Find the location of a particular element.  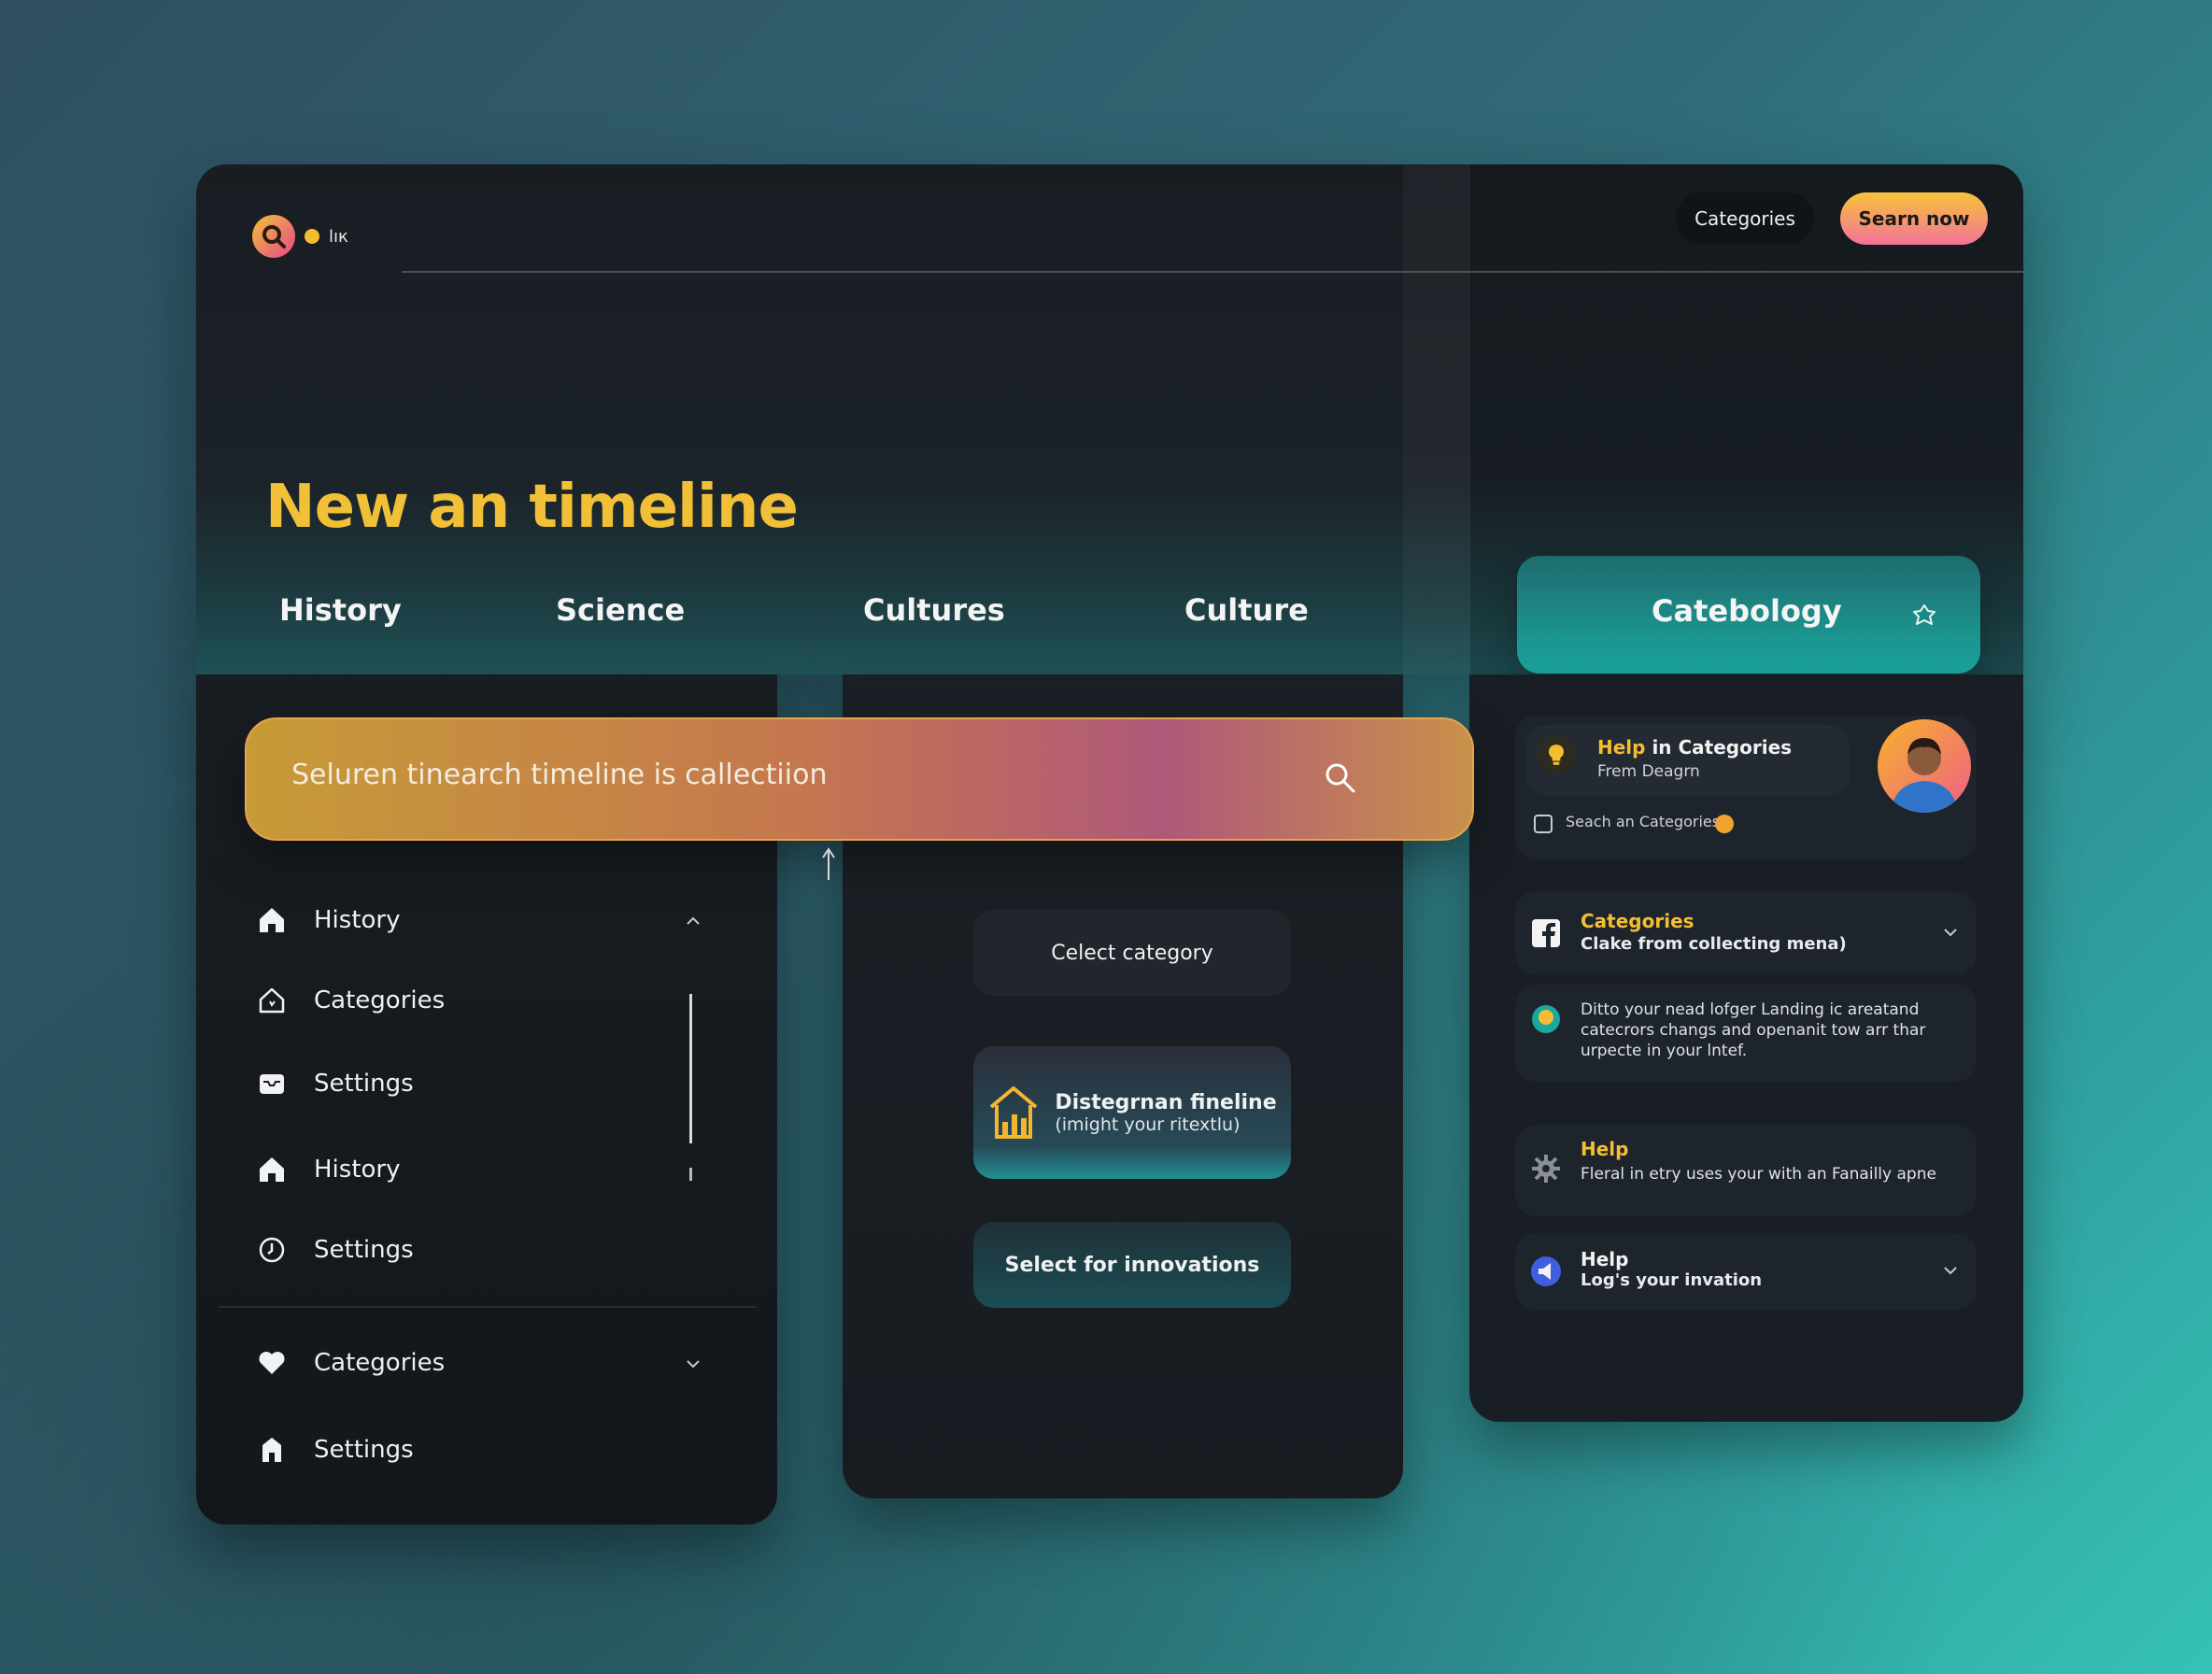

sidebar-item-settings: Settings is located at coordinates (335, 1083).